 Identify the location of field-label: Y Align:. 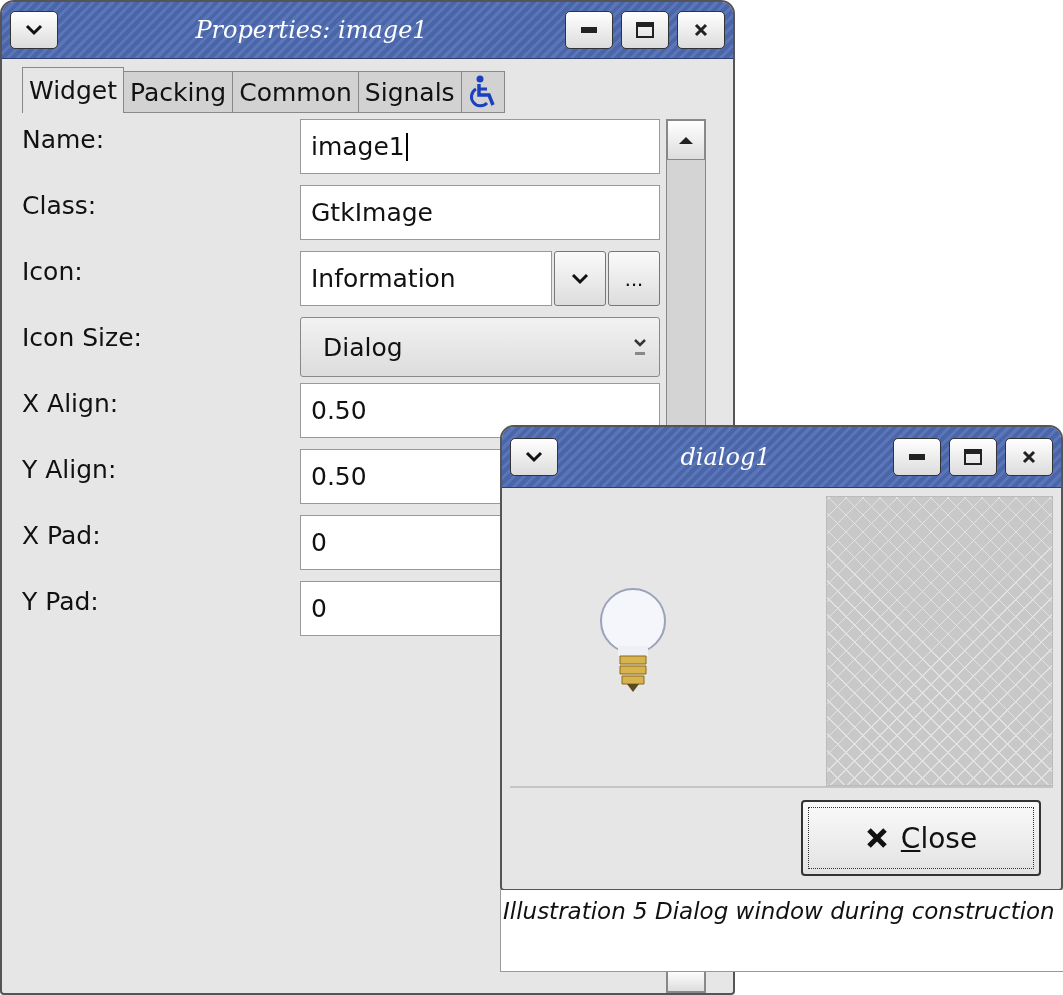
(70, 469).